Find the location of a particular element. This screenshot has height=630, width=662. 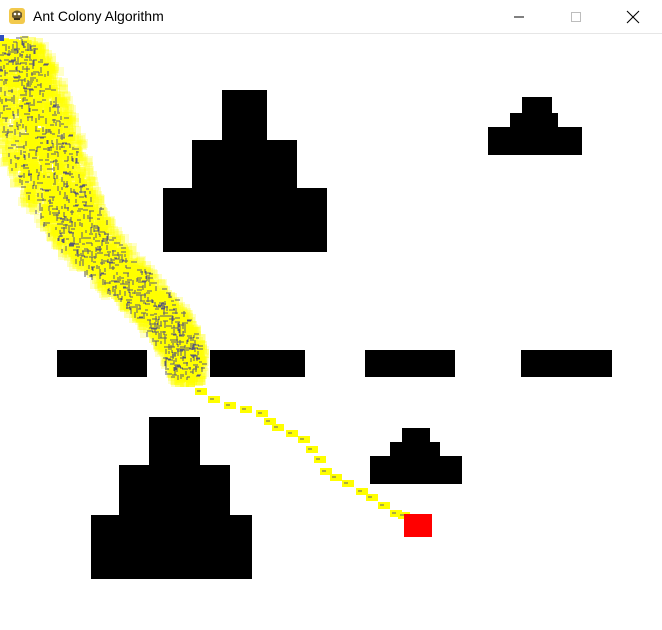

window-title: Ant Colony Algorithm is located at coordinates (98, 16).